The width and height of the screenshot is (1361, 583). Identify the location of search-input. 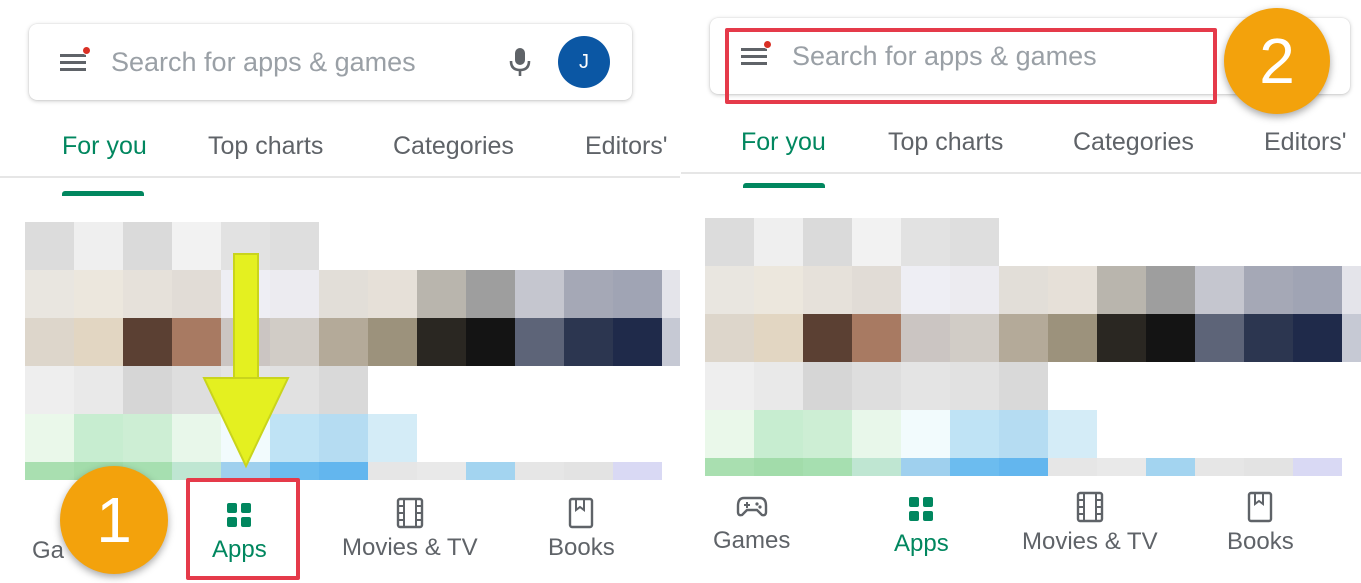
(305, 62).